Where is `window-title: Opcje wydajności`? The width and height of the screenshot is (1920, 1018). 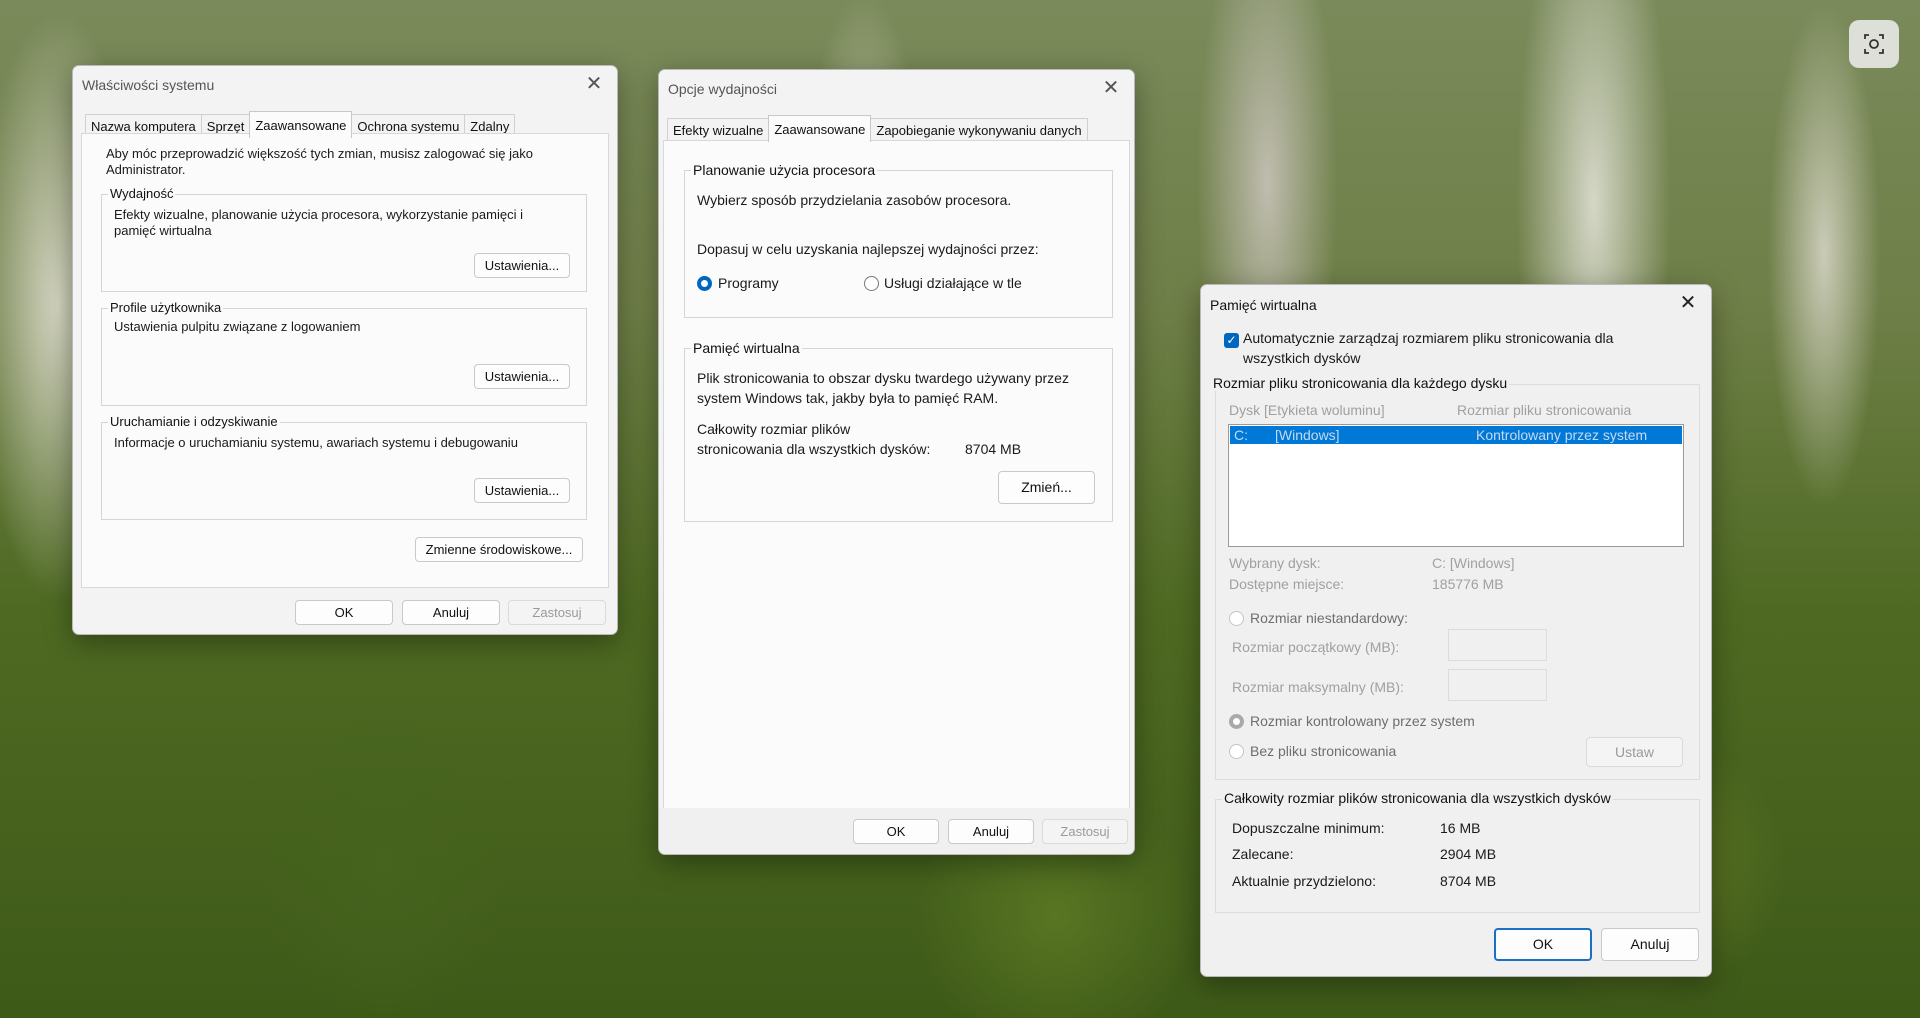
window-title: Opcje wydajności is located at coordinates (722, 89).